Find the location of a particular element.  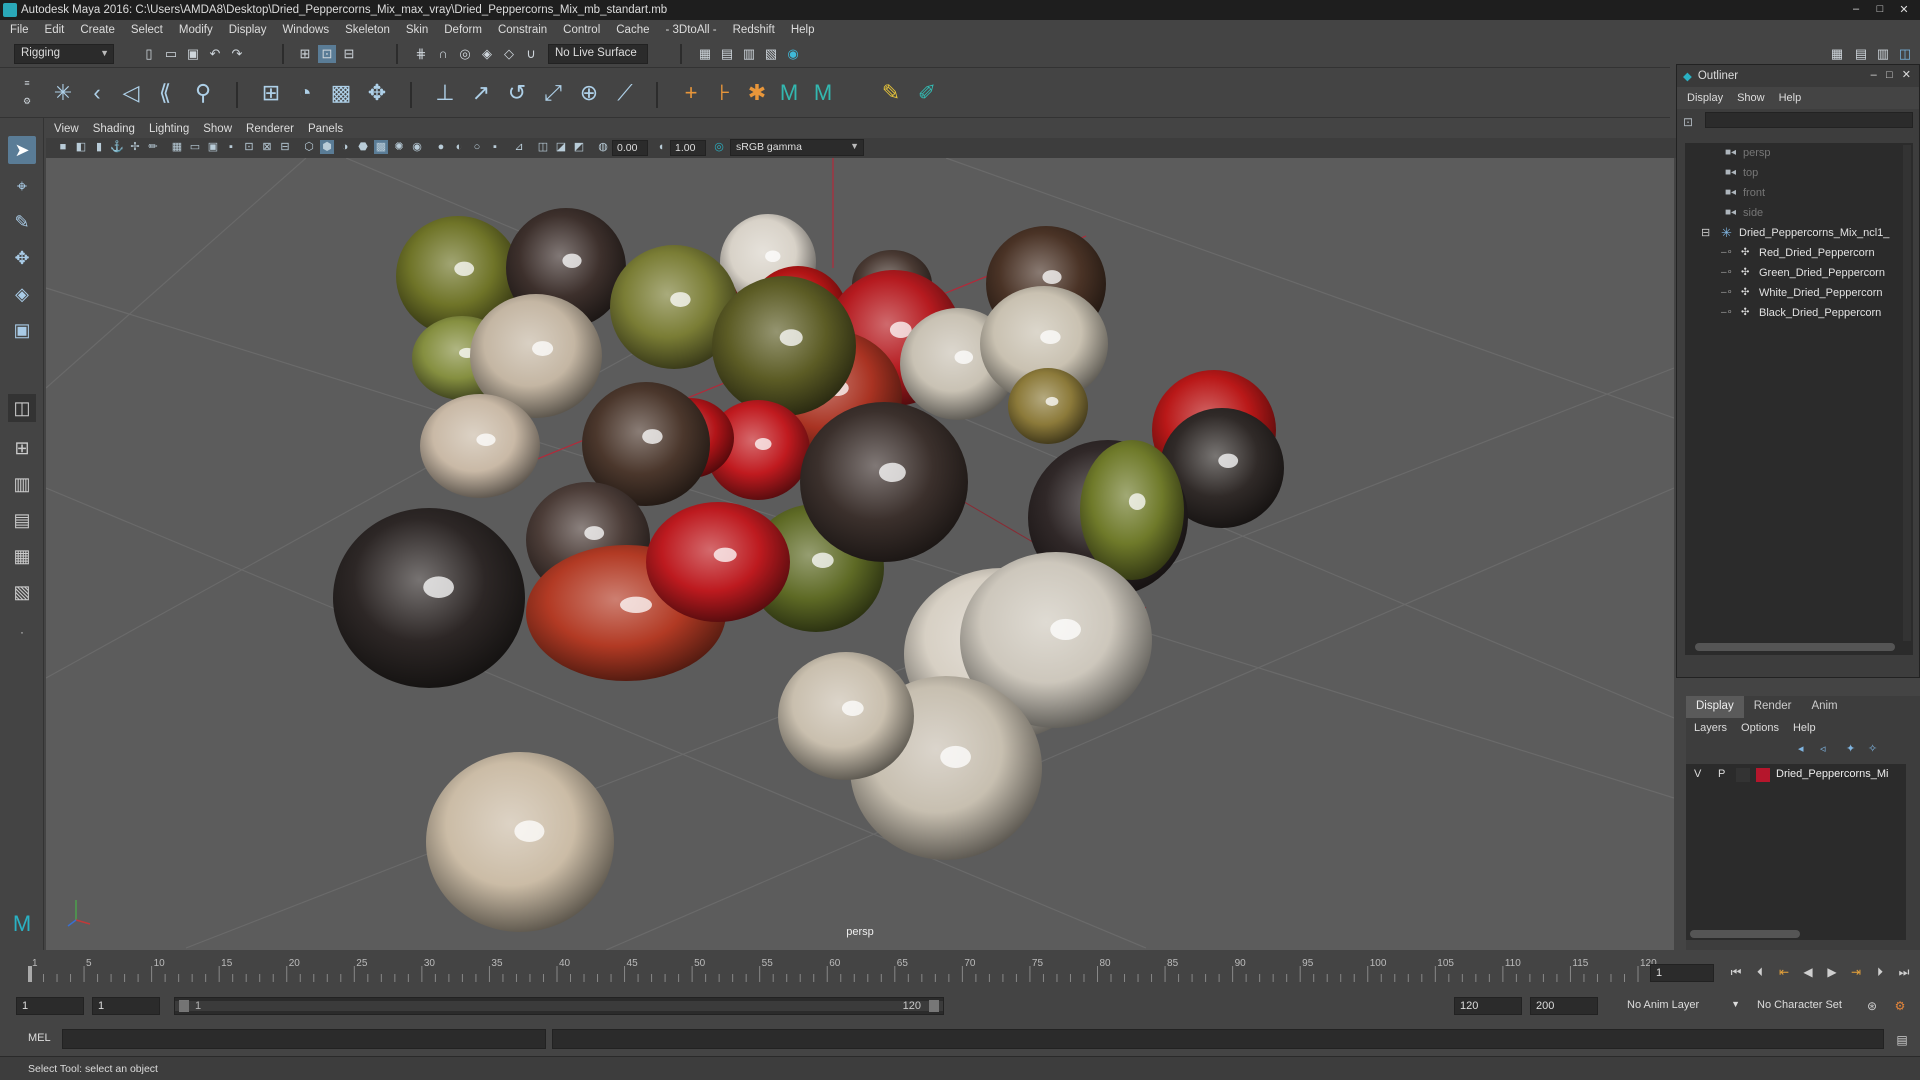

safe-title-icon: ⊟ is located at coordinates (285, 147).